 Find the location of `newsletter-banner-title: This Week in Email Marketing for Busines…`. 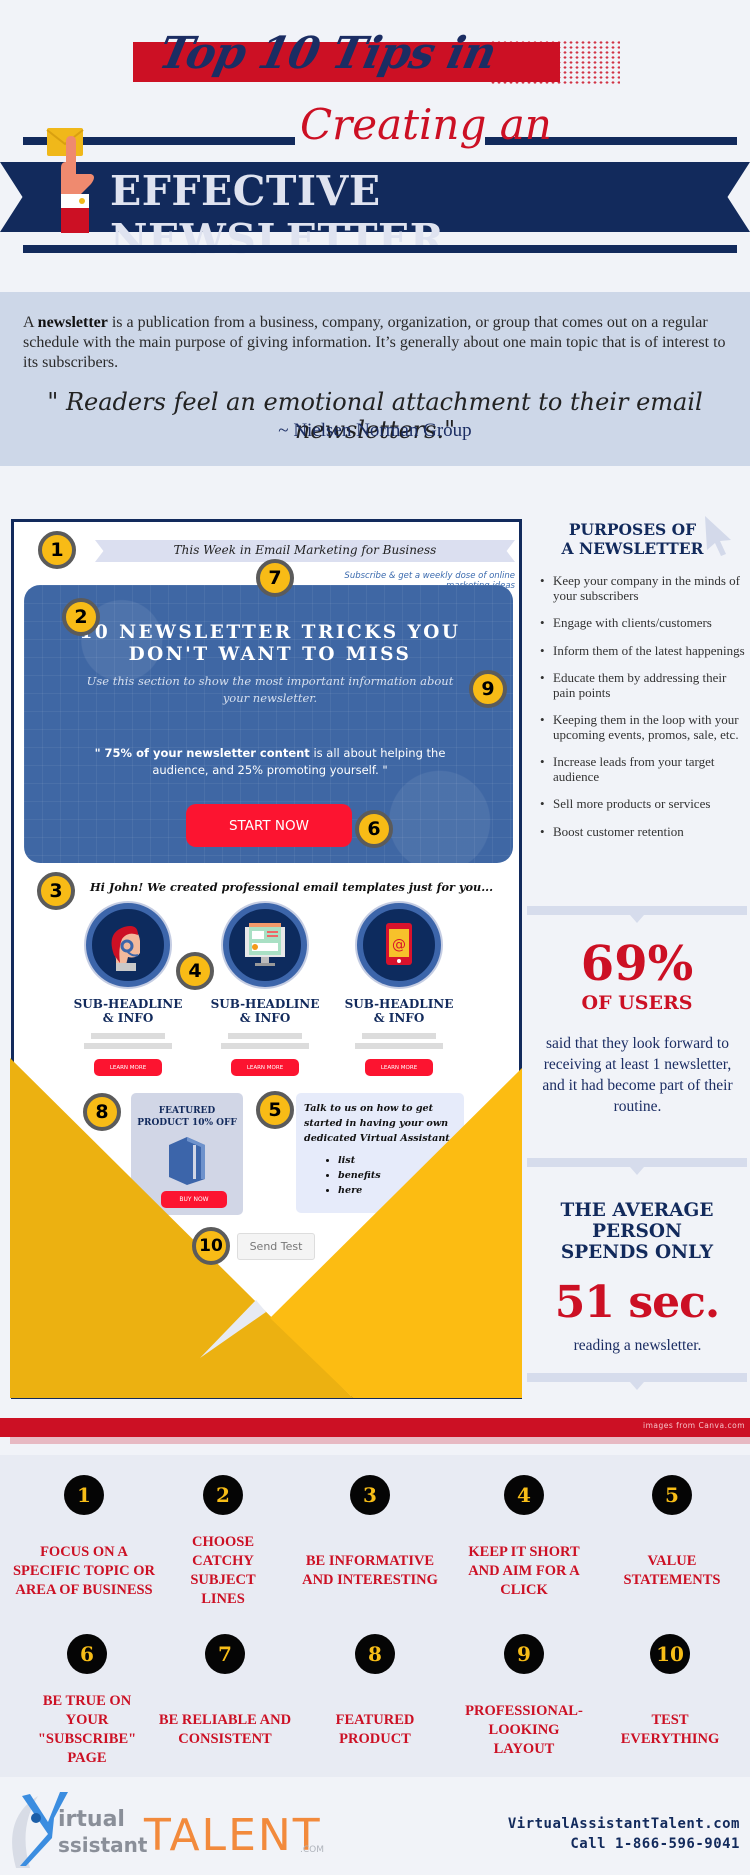

newsletter-banner-title: This Week in Email Marketing for Busines… is located at coordinates (305, 550).